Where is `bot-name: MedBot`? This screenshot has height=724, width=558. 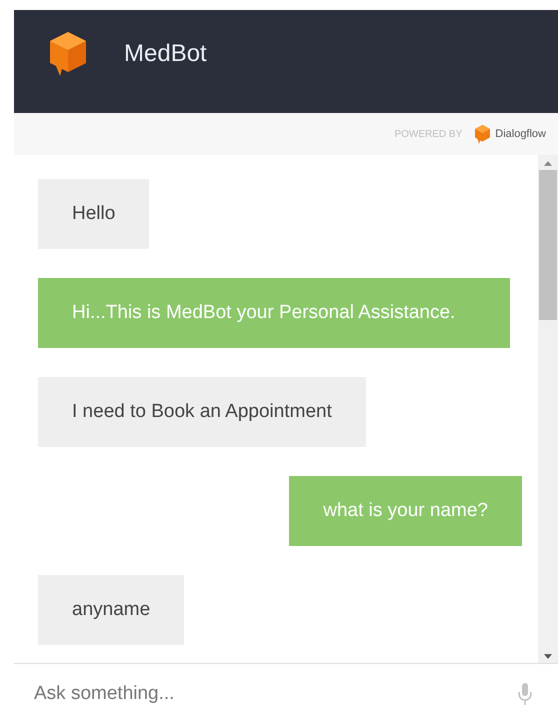 bot-name: MedBot is located at coordinates (165, 54).